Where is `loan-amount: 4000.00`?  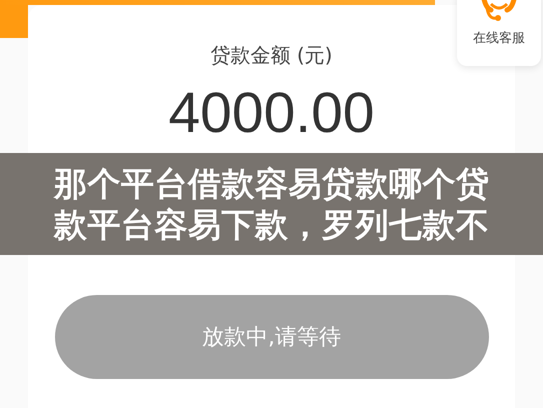
loan-amount: 4000.00 is located at coordinates (271, 113).